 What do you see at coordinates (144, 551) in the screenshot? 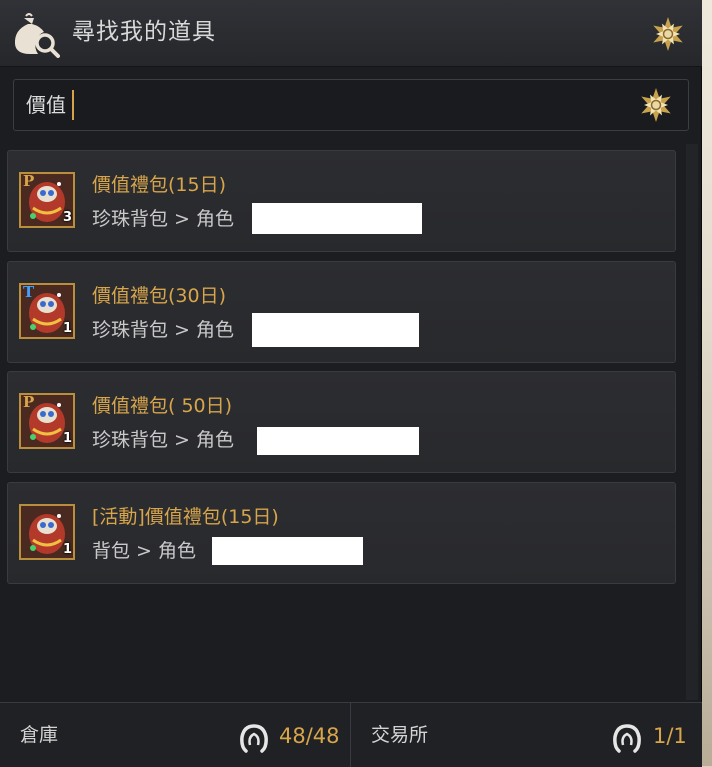
I see `item-location: 背包 > 角色` at bounding box center [144, 551].